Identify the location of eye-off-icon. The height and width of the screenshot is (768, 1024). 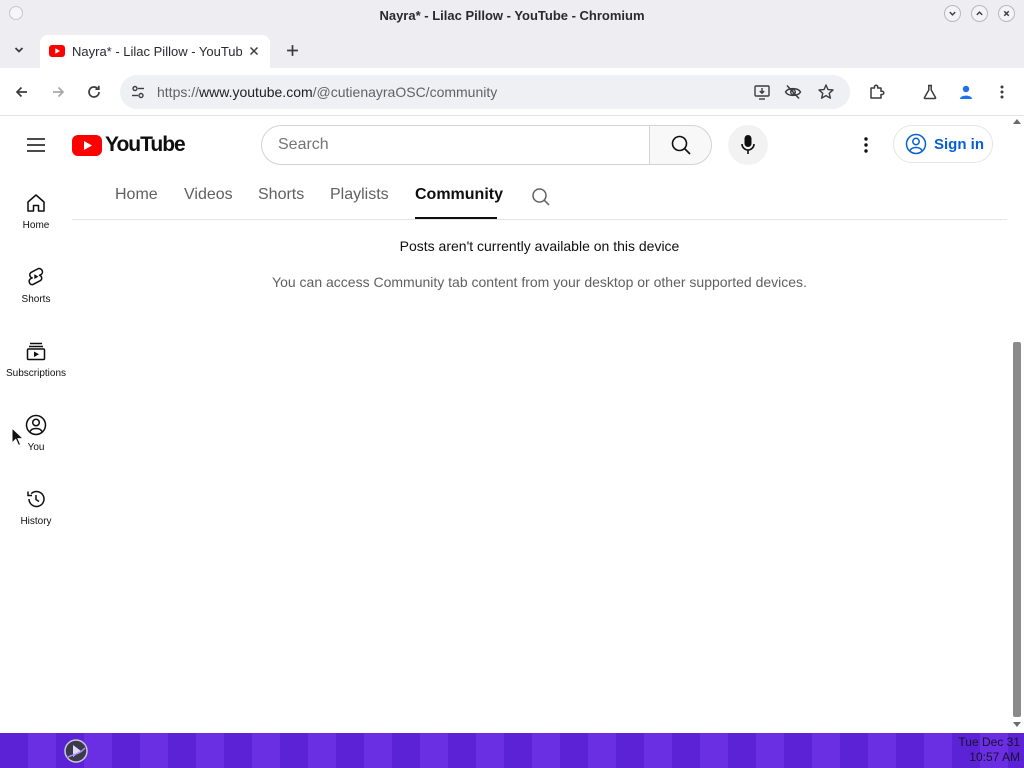
(793, 92).